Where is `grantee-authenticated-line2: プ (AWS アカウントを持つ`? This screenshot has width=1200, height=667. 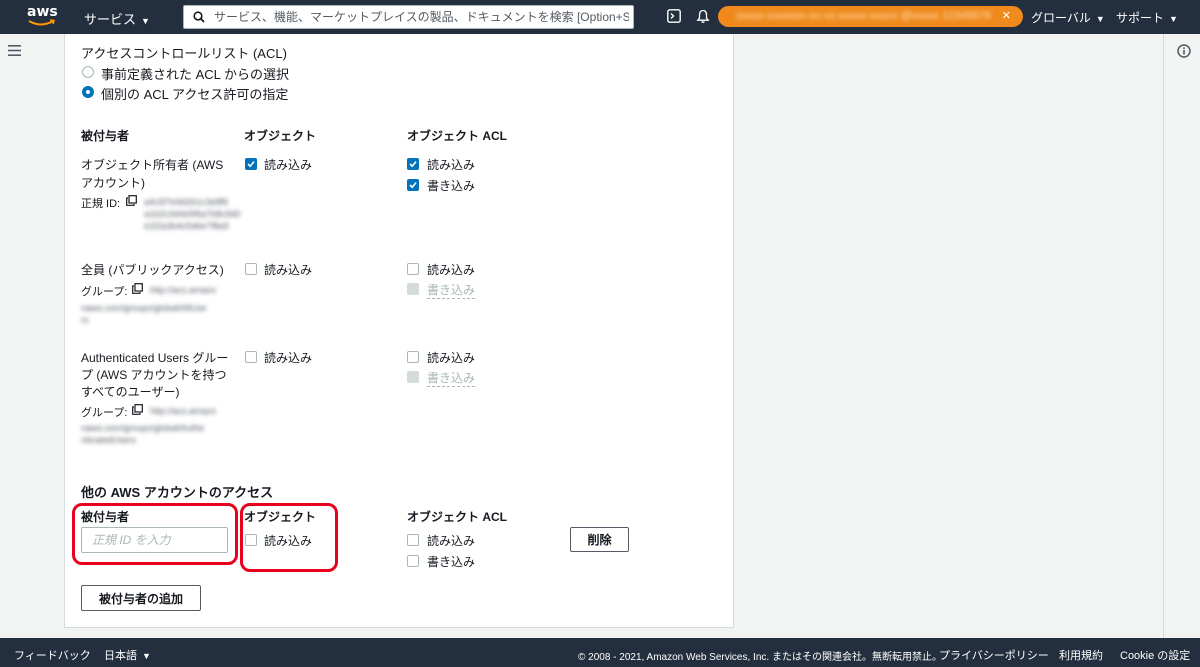 grantee-authenticated-line2: プ (AWS アカウントを持つ is located at coordinates (154, 375).